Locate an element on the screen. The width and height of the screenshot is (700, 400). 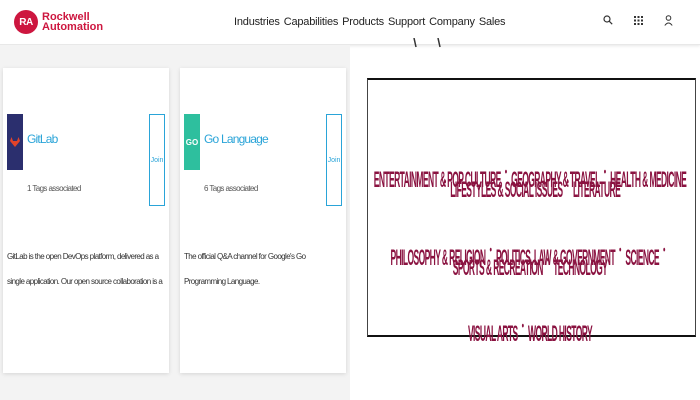
card-tags: 6 Tags associated is located at coordinates (231, 188).